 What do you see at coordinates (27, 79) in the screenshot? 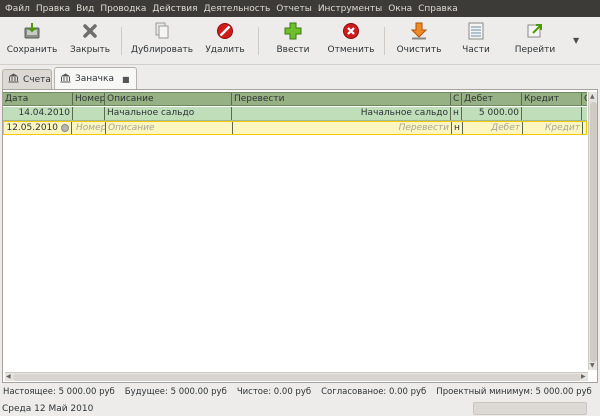
I see `tab-accounts: Счета` at bounding box center [27, 79].